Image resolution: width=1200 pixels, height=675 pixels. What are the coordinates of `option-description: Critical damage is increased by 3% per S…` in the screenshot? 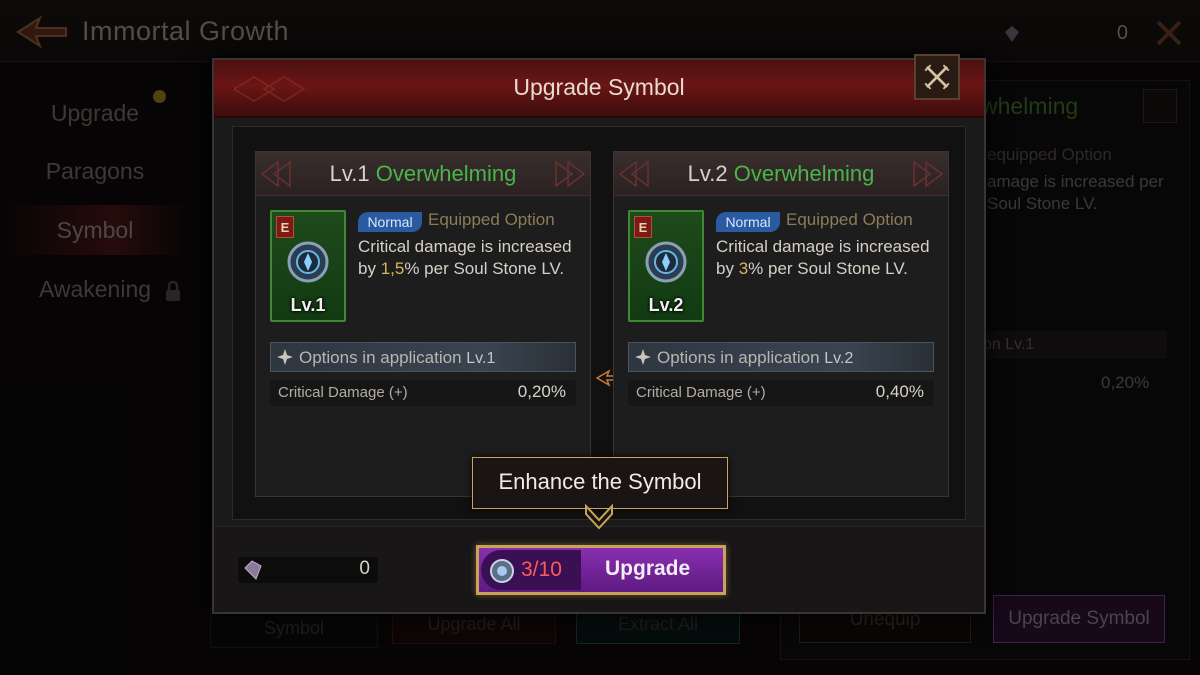 It's located at (829, 258).